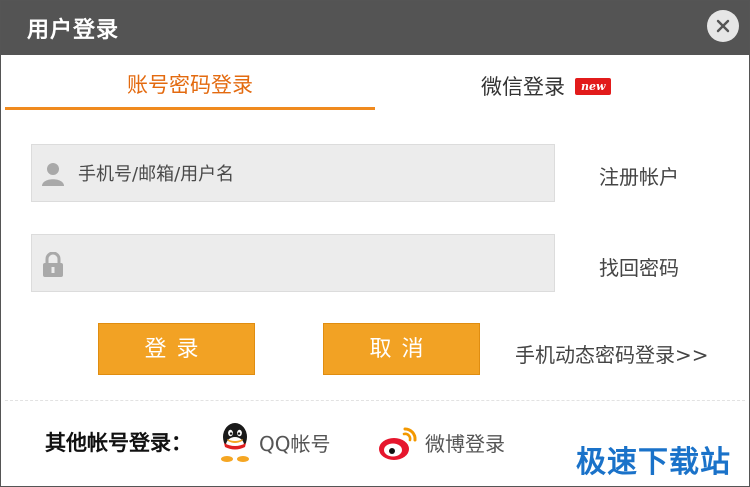  What do you see at coordinates (375, 28) in the screenshot?
I see `title-bar: 用户登录` at bounding box center [375, 28].